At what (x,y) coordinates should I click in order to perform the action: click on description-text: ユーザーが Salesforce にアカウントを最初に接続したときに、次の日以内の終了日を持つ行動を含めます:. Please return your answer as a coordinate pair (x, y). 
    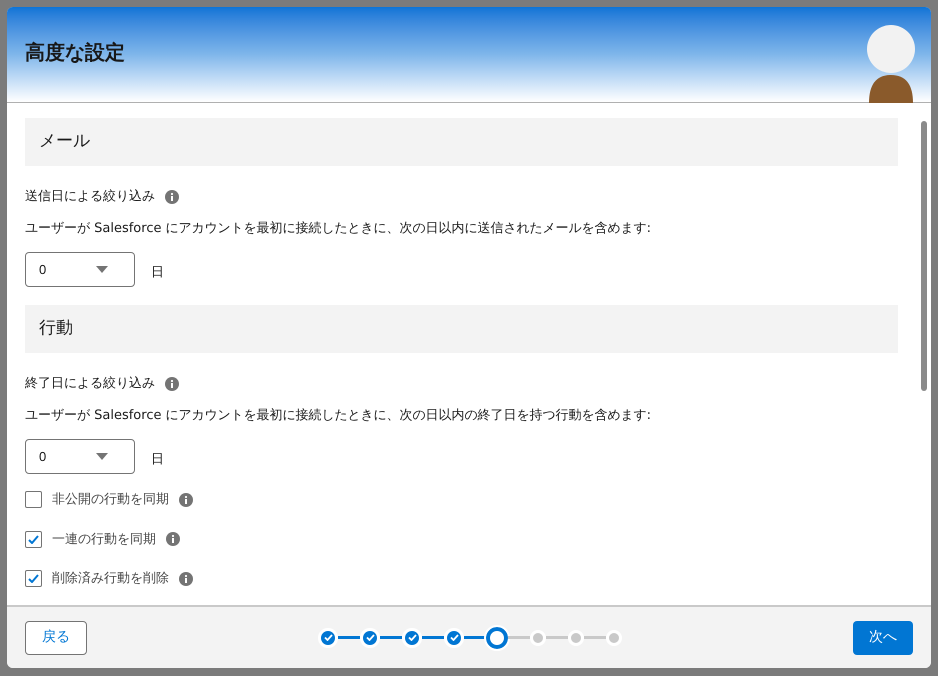
    Looking at the image, I should click on (338, 415).